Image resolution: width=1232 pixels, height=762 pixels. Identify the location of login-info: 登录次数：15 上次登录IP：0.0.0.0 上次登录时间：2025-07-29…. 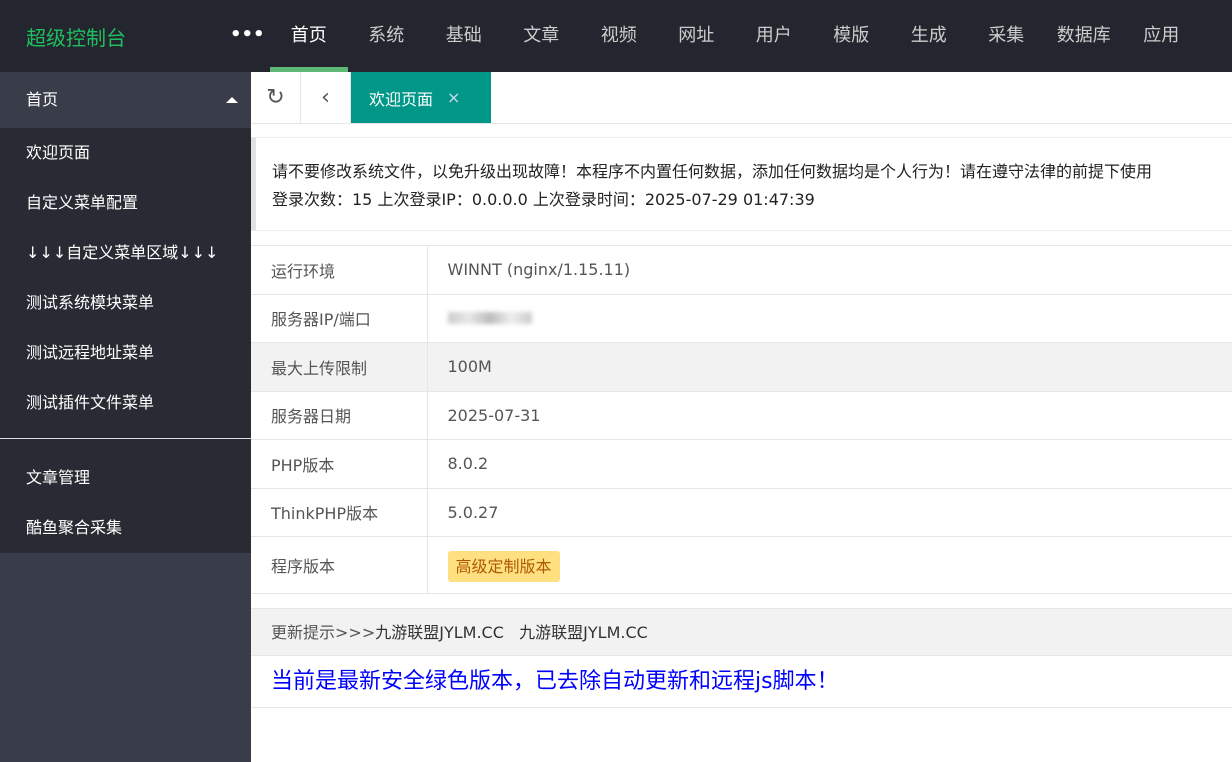
(543, 199).